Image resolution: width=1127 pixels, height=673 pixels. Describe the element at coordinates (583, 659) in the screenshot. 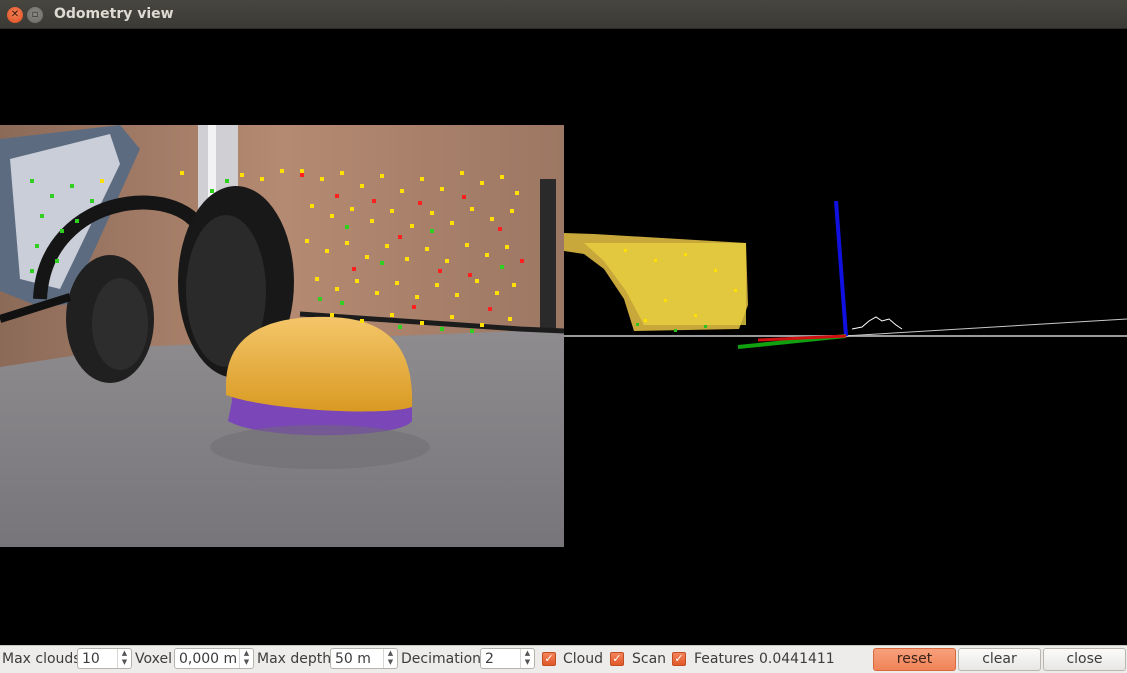

I see `cloud-label: Cloud` at that location.